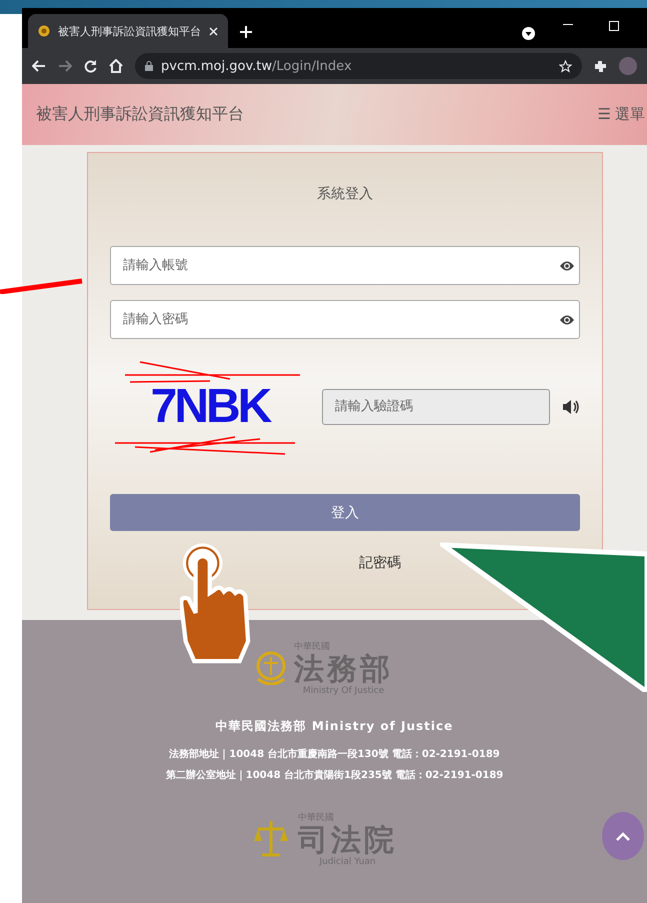 The image size is (647, 903). Describe the element at coordinates (600, 66) in the screenshot. I see `puzzle-icon` at that location.